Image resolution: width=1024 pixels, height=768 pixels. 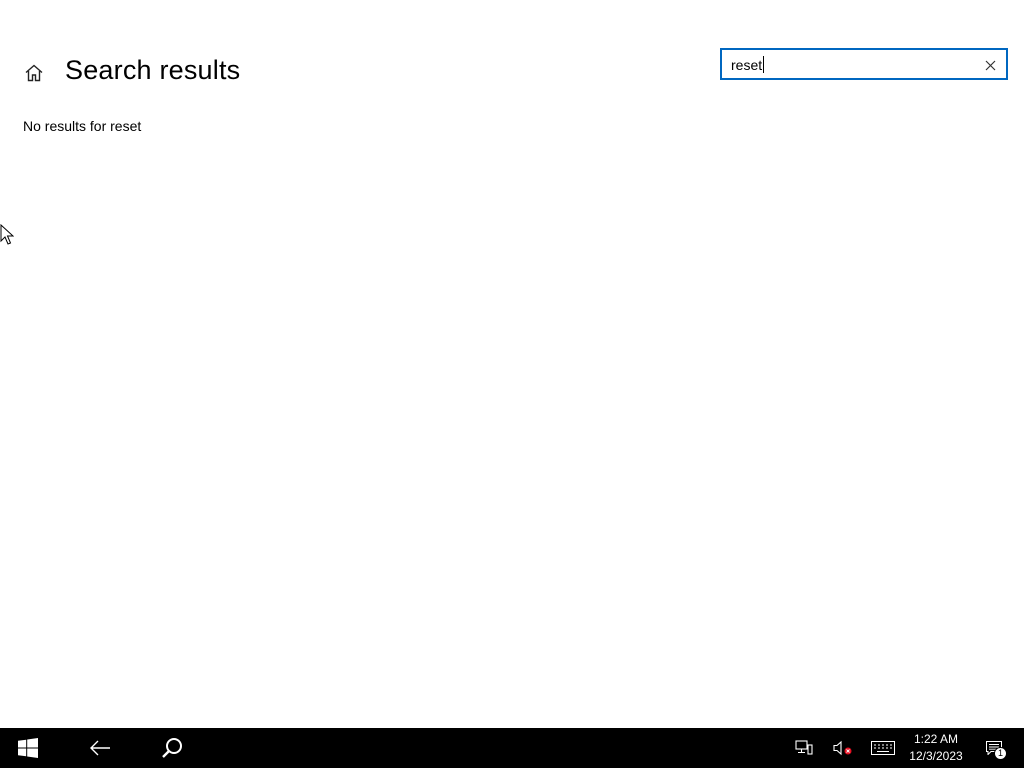 I want to click on notification-count-badge: 1, so click(x=1000, y=753).